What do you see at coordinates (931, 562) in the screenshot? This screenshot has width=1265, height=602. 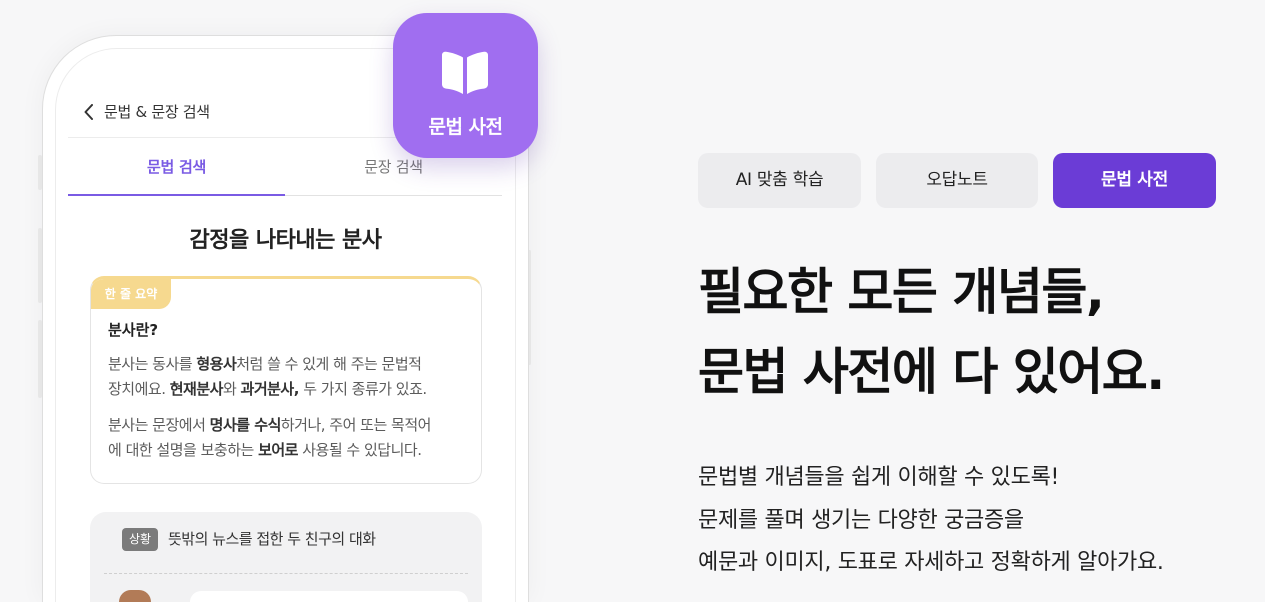 I see `description-line: 예문과 이미지, 도표로 자세하고 정확하게 알아가요.` at bounding box center [931, 562].